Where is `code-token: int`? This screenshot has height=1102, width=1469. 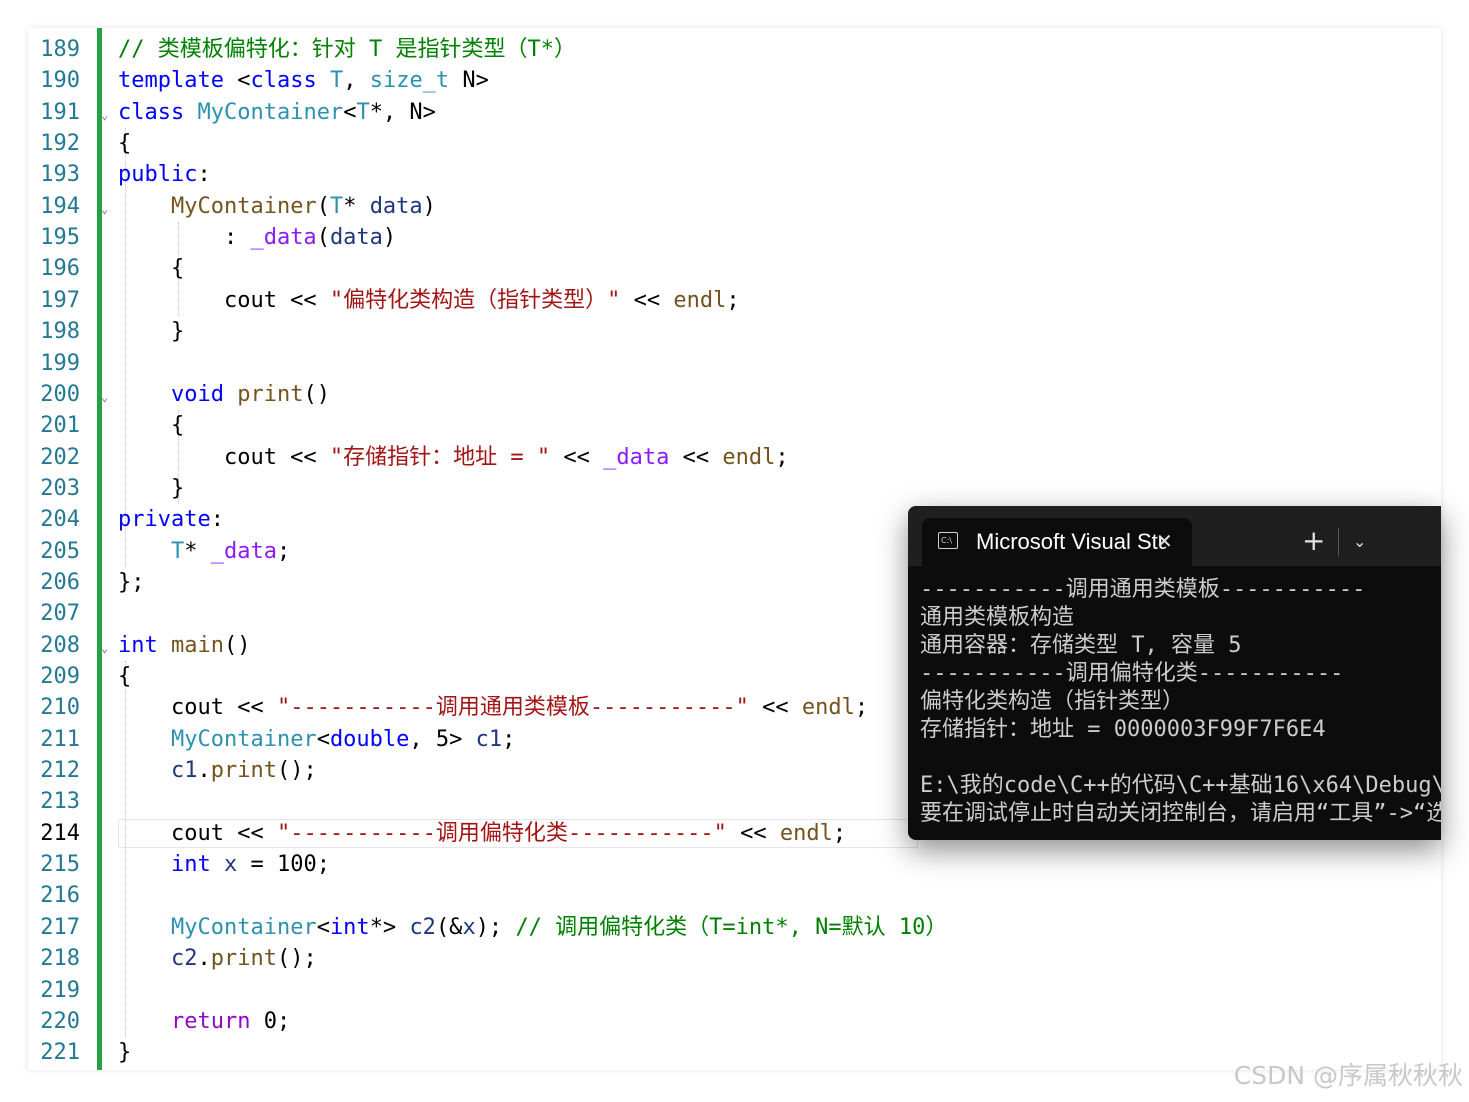 code-token: int is located at coordinates (349, 927).